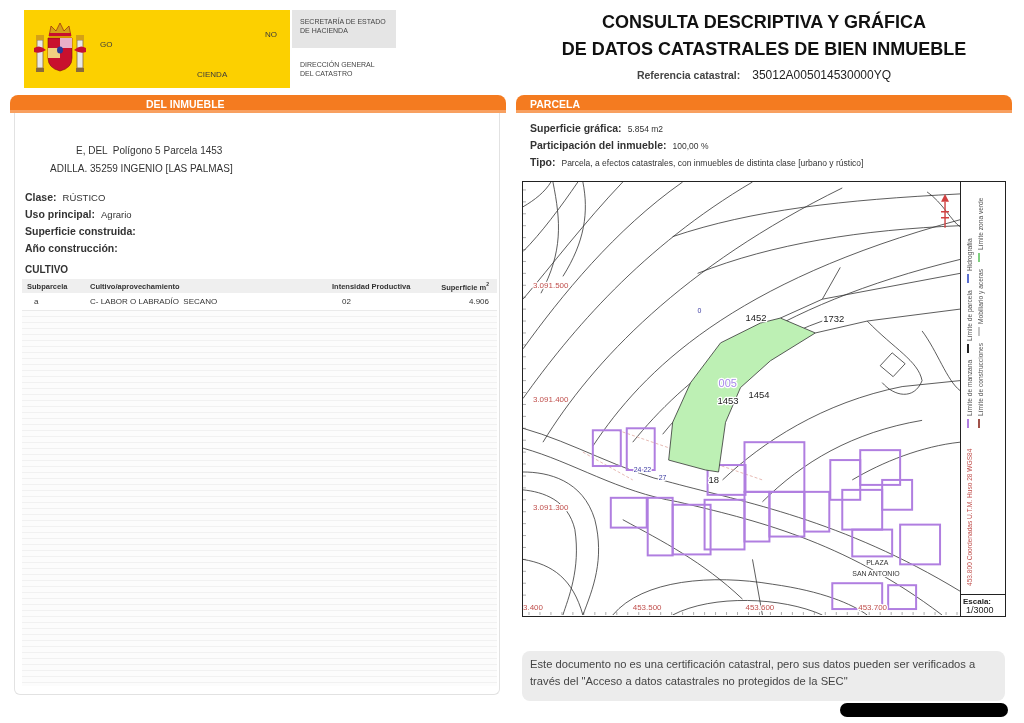 This screenshot has height=723, width=1024. Describe the element at coordinates (80, 231) in the screenshot. I see `field-label: Superficie construida:` at that location.